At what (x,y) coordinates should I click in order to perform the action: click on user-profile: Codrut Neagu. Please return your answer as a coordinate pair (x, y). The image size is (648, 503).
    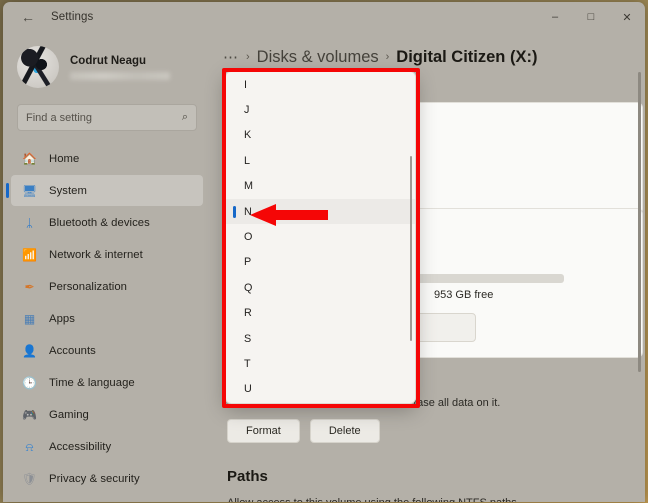
    Looking at the image, I should click on (107, 63).